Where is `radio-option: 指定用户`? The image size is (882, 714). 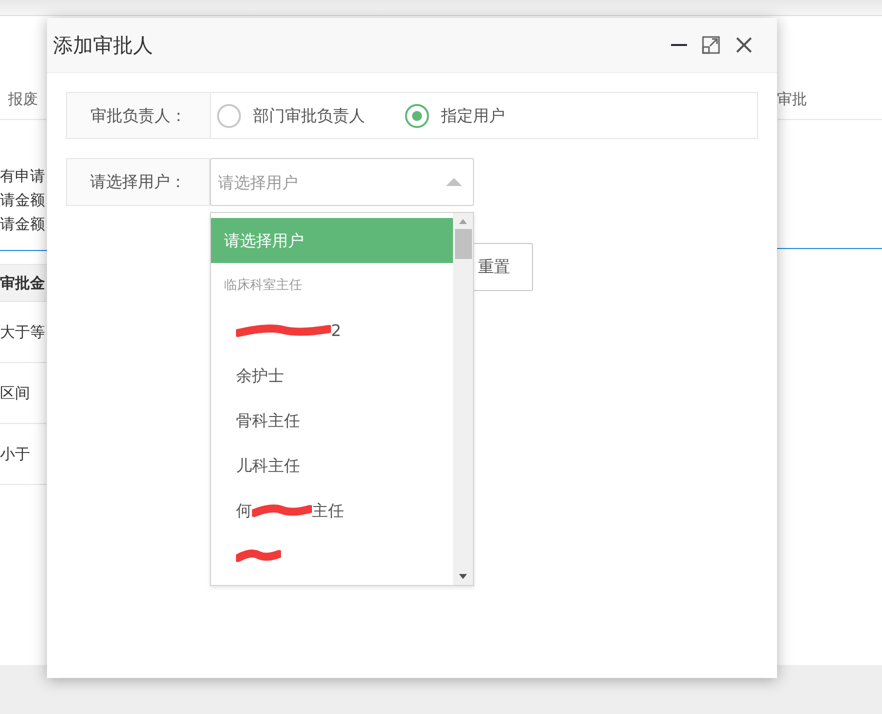
radio-option: 指定用户 is located at coordinates (455, 116).